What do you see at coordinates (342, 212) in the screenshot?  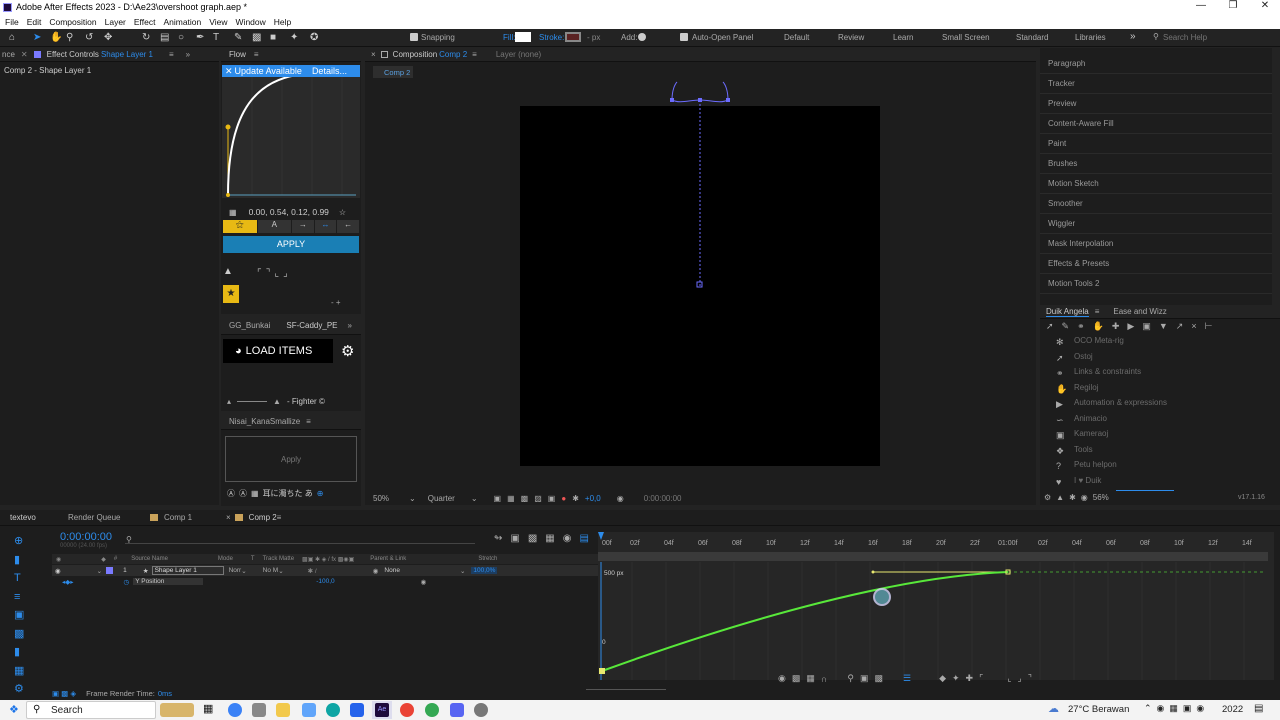 I see `star-icon: ☆` at bounding box center [342, 212].